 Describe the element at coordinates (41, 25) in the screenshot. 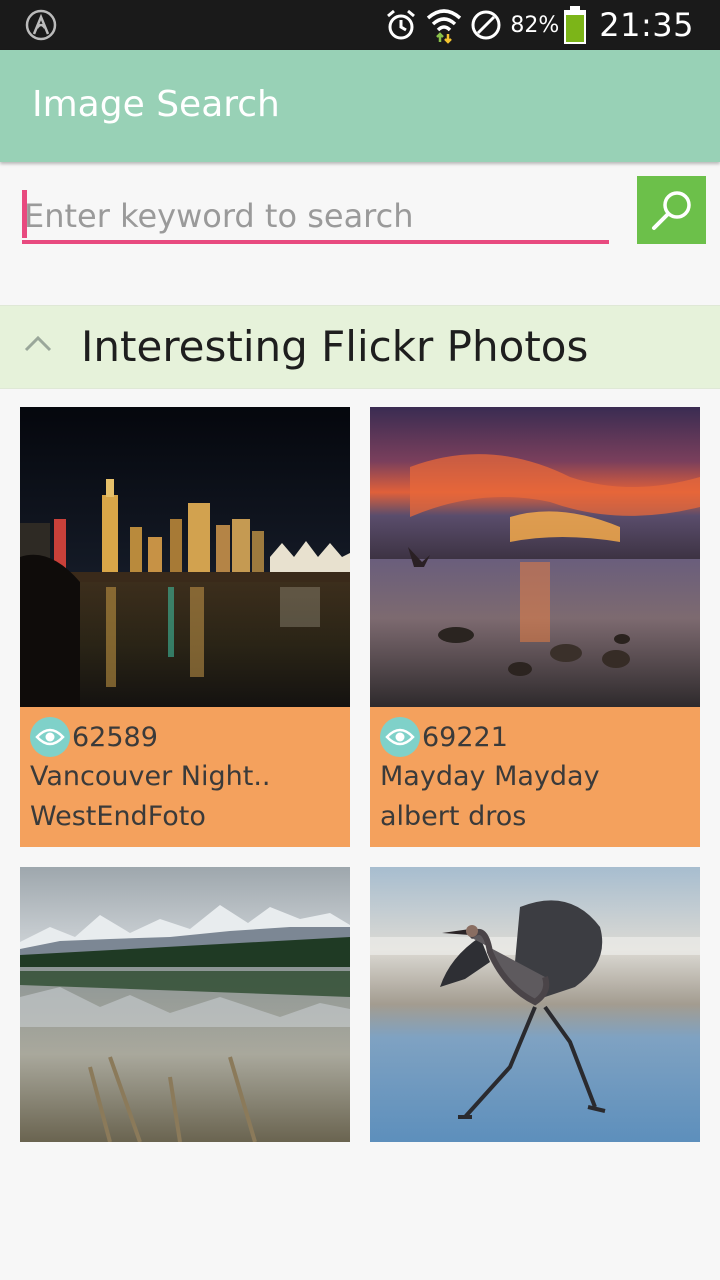

I see `app-notification-icon` at that location.